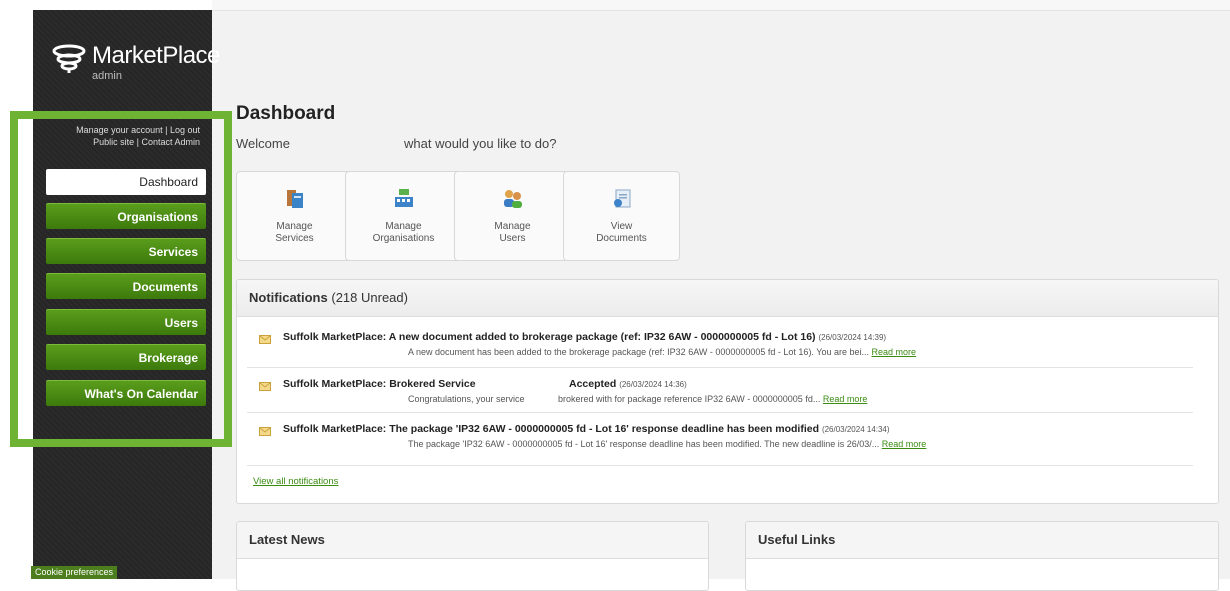  Describe the element at coordinates (621, 216) in the screenshot. I see `view-documents-tile: View Documents` at that location.